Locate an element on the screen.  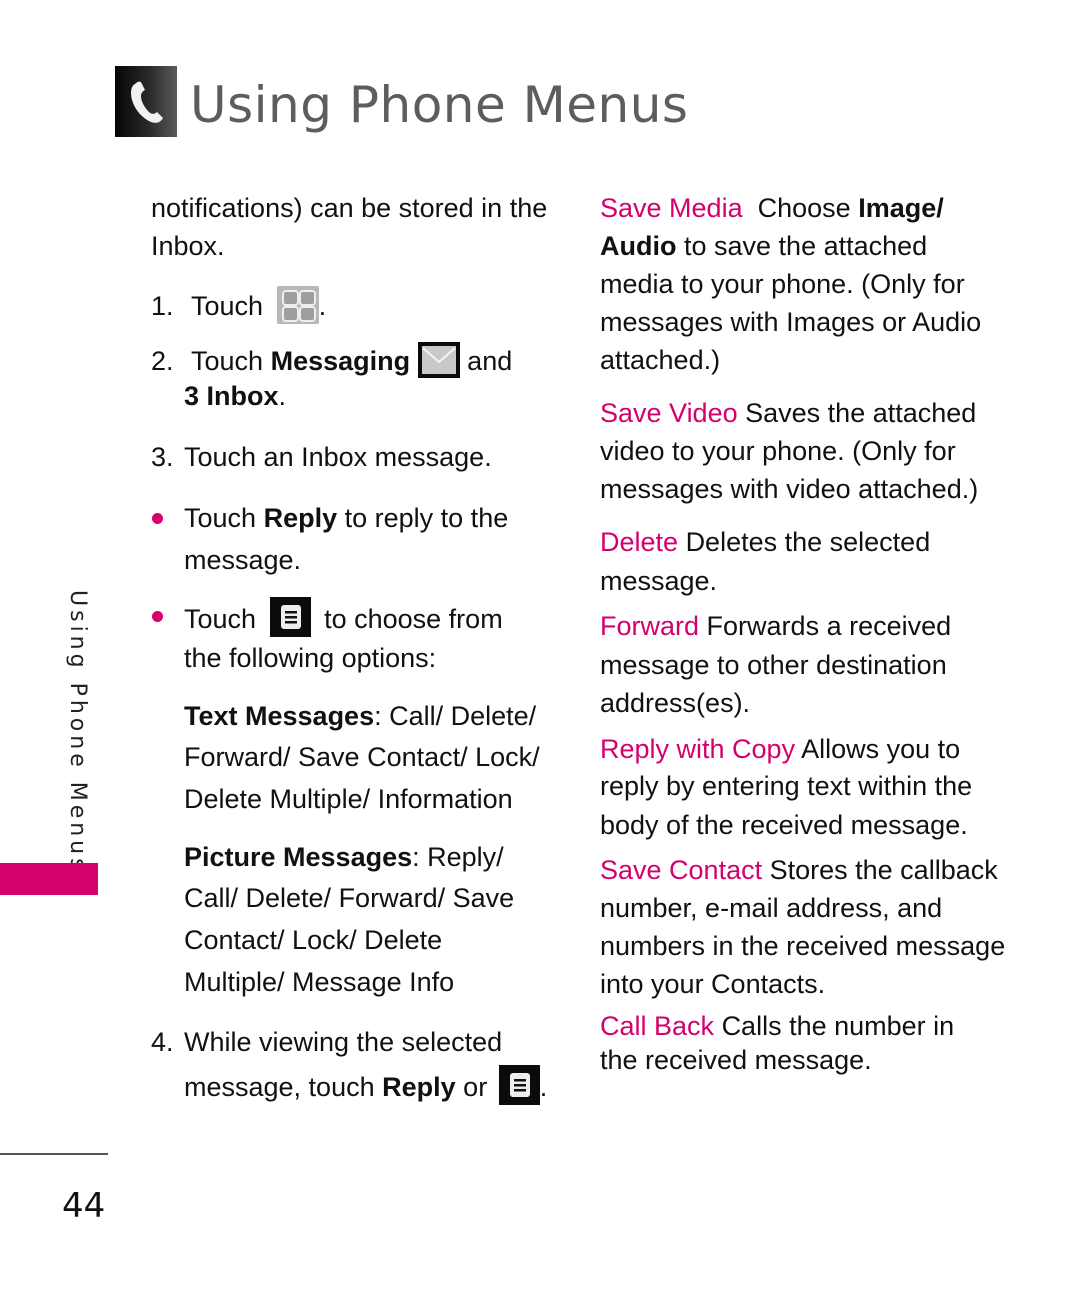
description-line: numbers in the received message is located at coordinates (803, 946).